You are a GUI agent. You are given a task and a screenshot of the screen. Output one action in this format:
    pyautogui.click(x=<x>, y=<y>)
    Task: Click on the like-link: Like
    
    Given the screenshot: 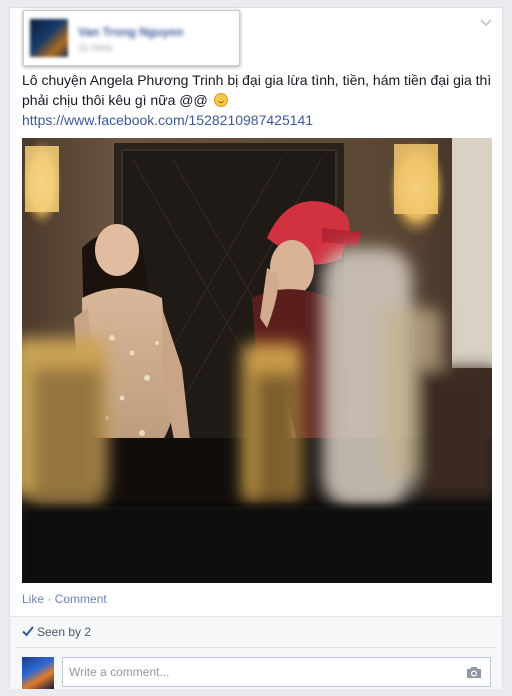 What is the action you would take?
    pyautogui.click(x=33, y=599)
    